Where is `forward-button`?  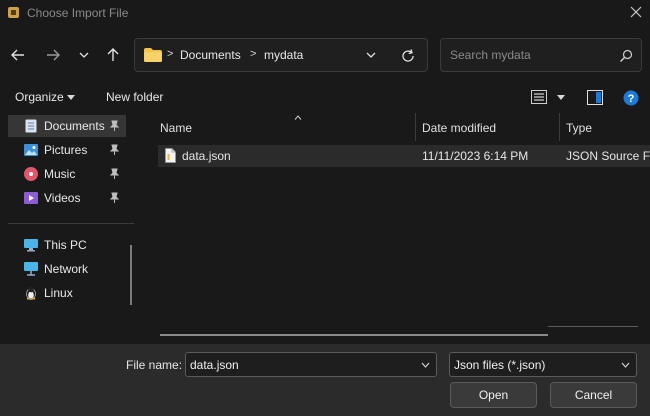 forward-button is located at coordinates (53, 55).